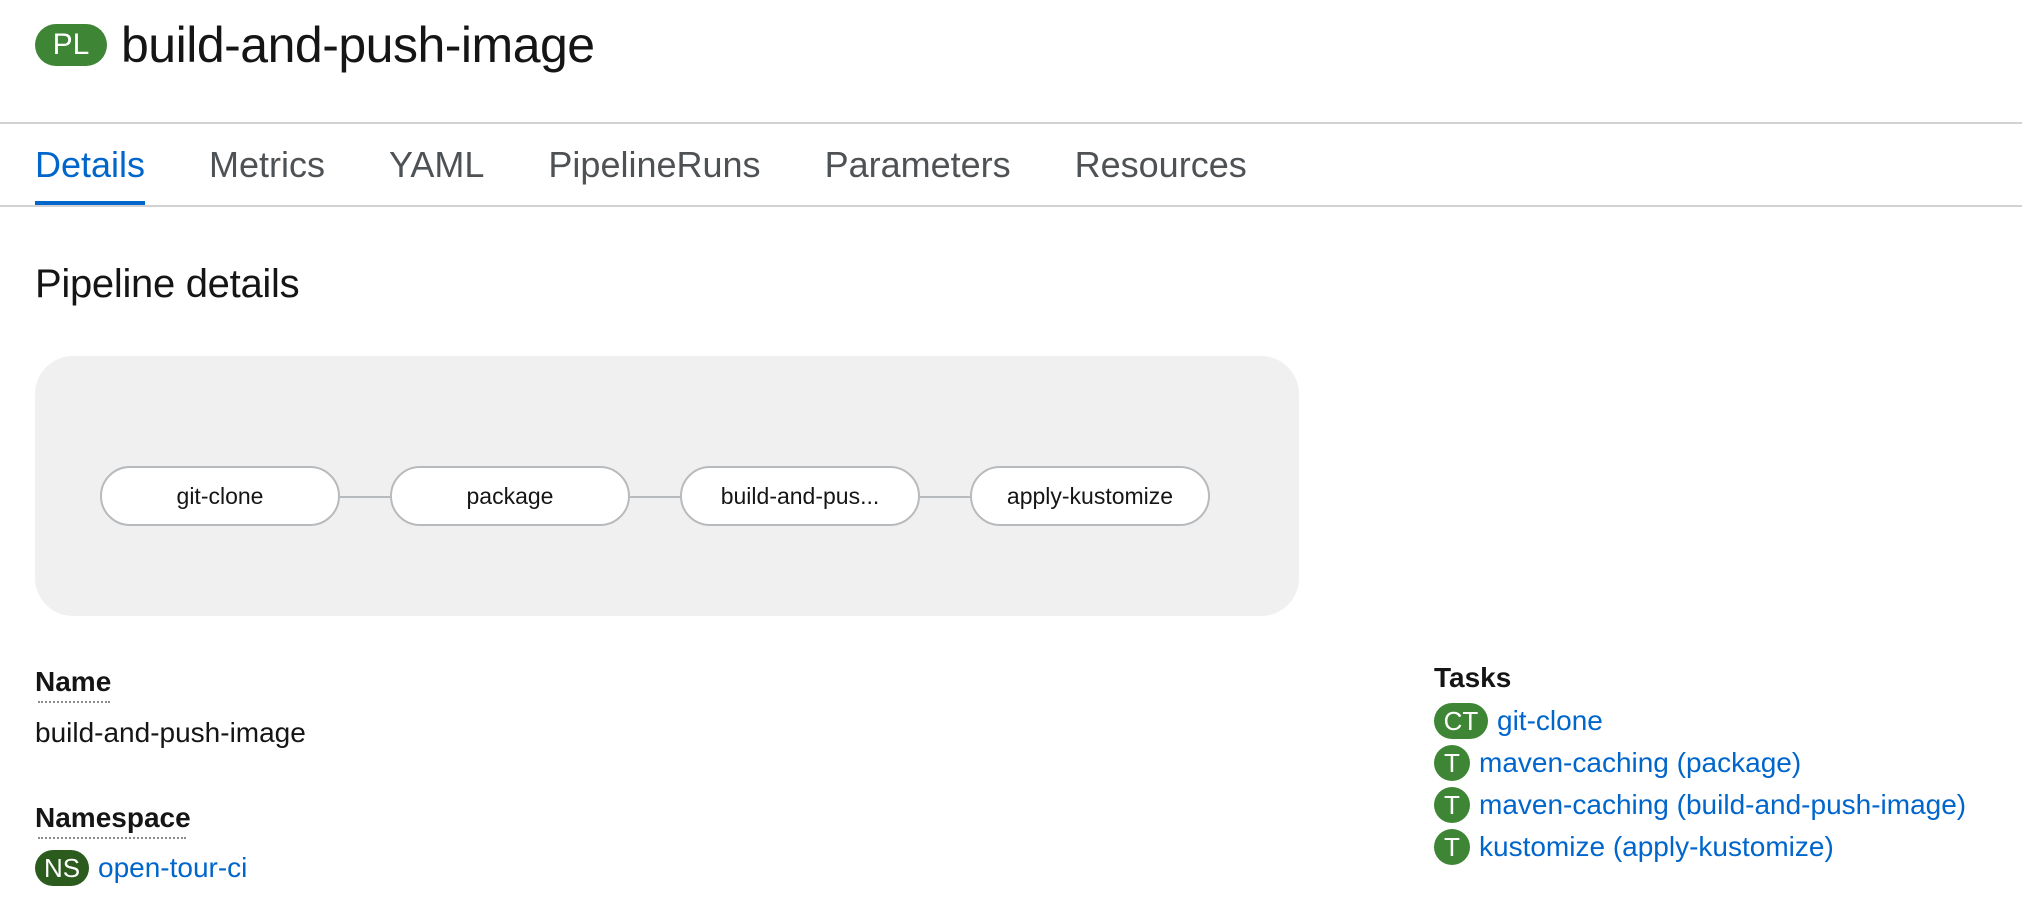  What do you see at coordinates (358, 45) in the screenshot?
I see `page-title: build-and-push-image` at bounding box center [358, 45].